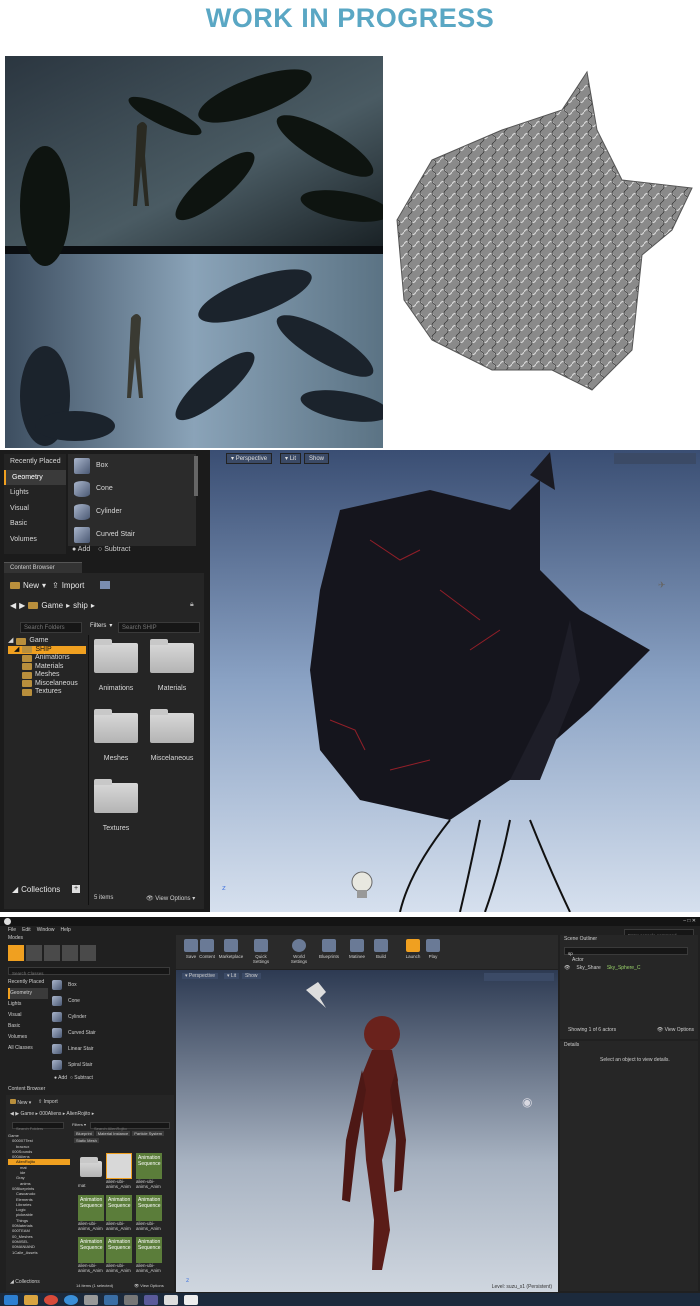 The image size is (700, 1306). Describe the element at coordinates (299, 951) in the screenshot. I see `toolbar-world-settings: World Settings` at that location.